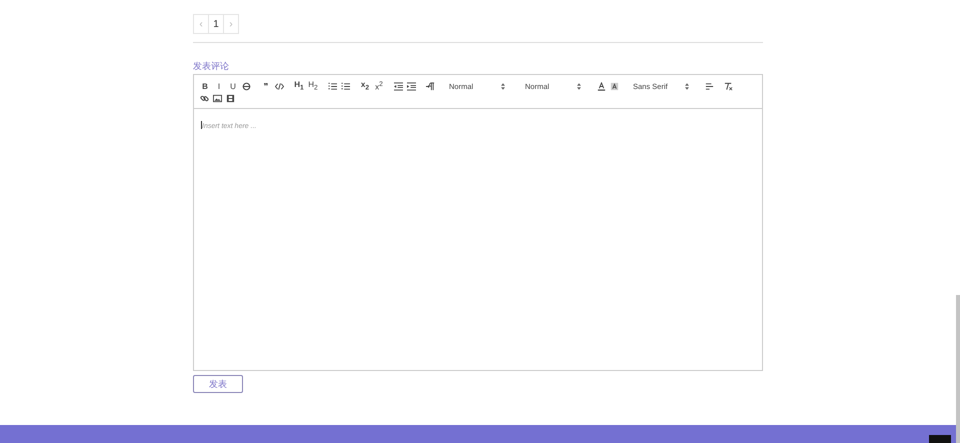 This screenshot has height=443, width=960. Describe the element at coordinates (217, 98) in the screenshot. I see `image-icon` at that location.